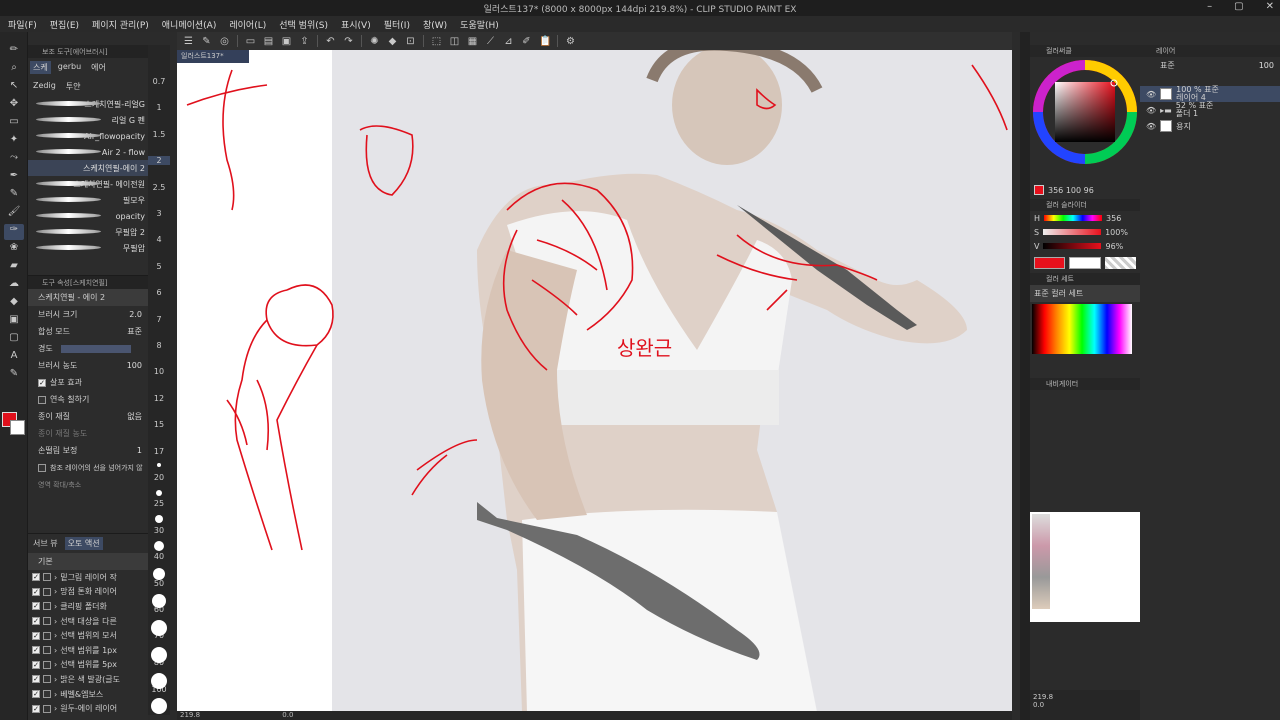  What do you see at coordinates (159, 477) in the screenshot?
I see `size-item: 20` at bounding box center [159, 477].